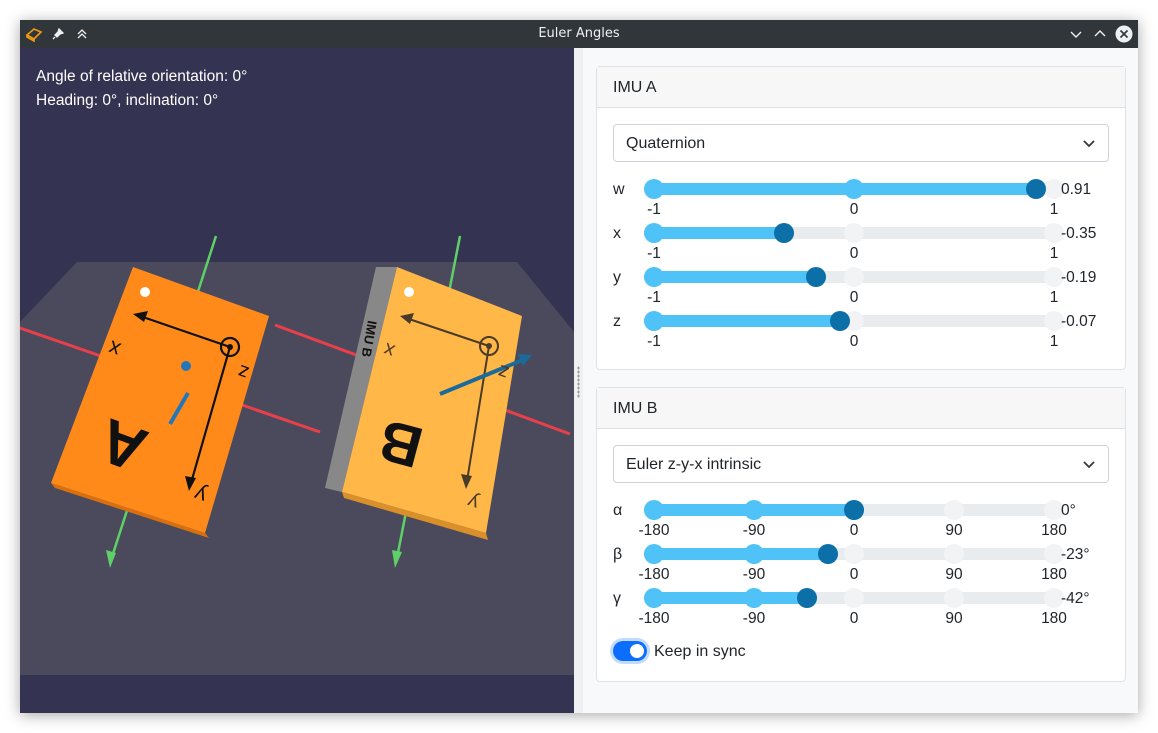 This screenshot has height=733, width=1158. What do you see at coordinates (1079, 277) in the screenshot?
I see `slider-value: -0.19` at bounding box center [1079, 277].